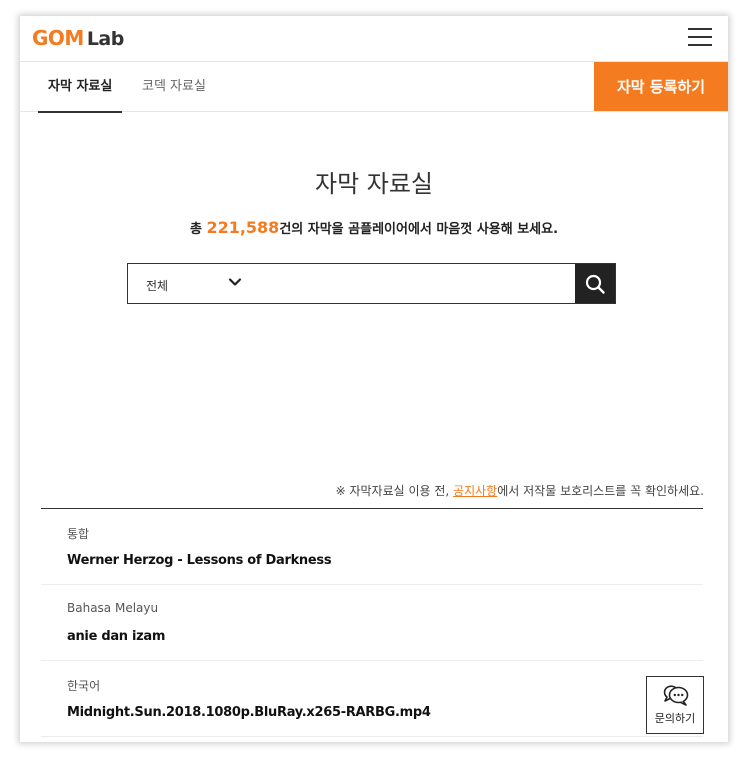 This screenshot has height=760, width=748. Describe the element at coordinates (243, 227) in the screenshot. I see `subtitle-count: 221,588` at that location.